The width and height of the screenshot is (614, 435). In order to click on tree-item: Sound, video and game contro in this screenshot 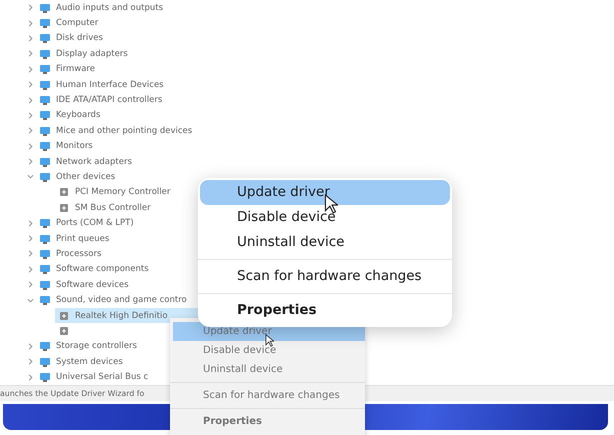, I will do `click(121, 300)`.